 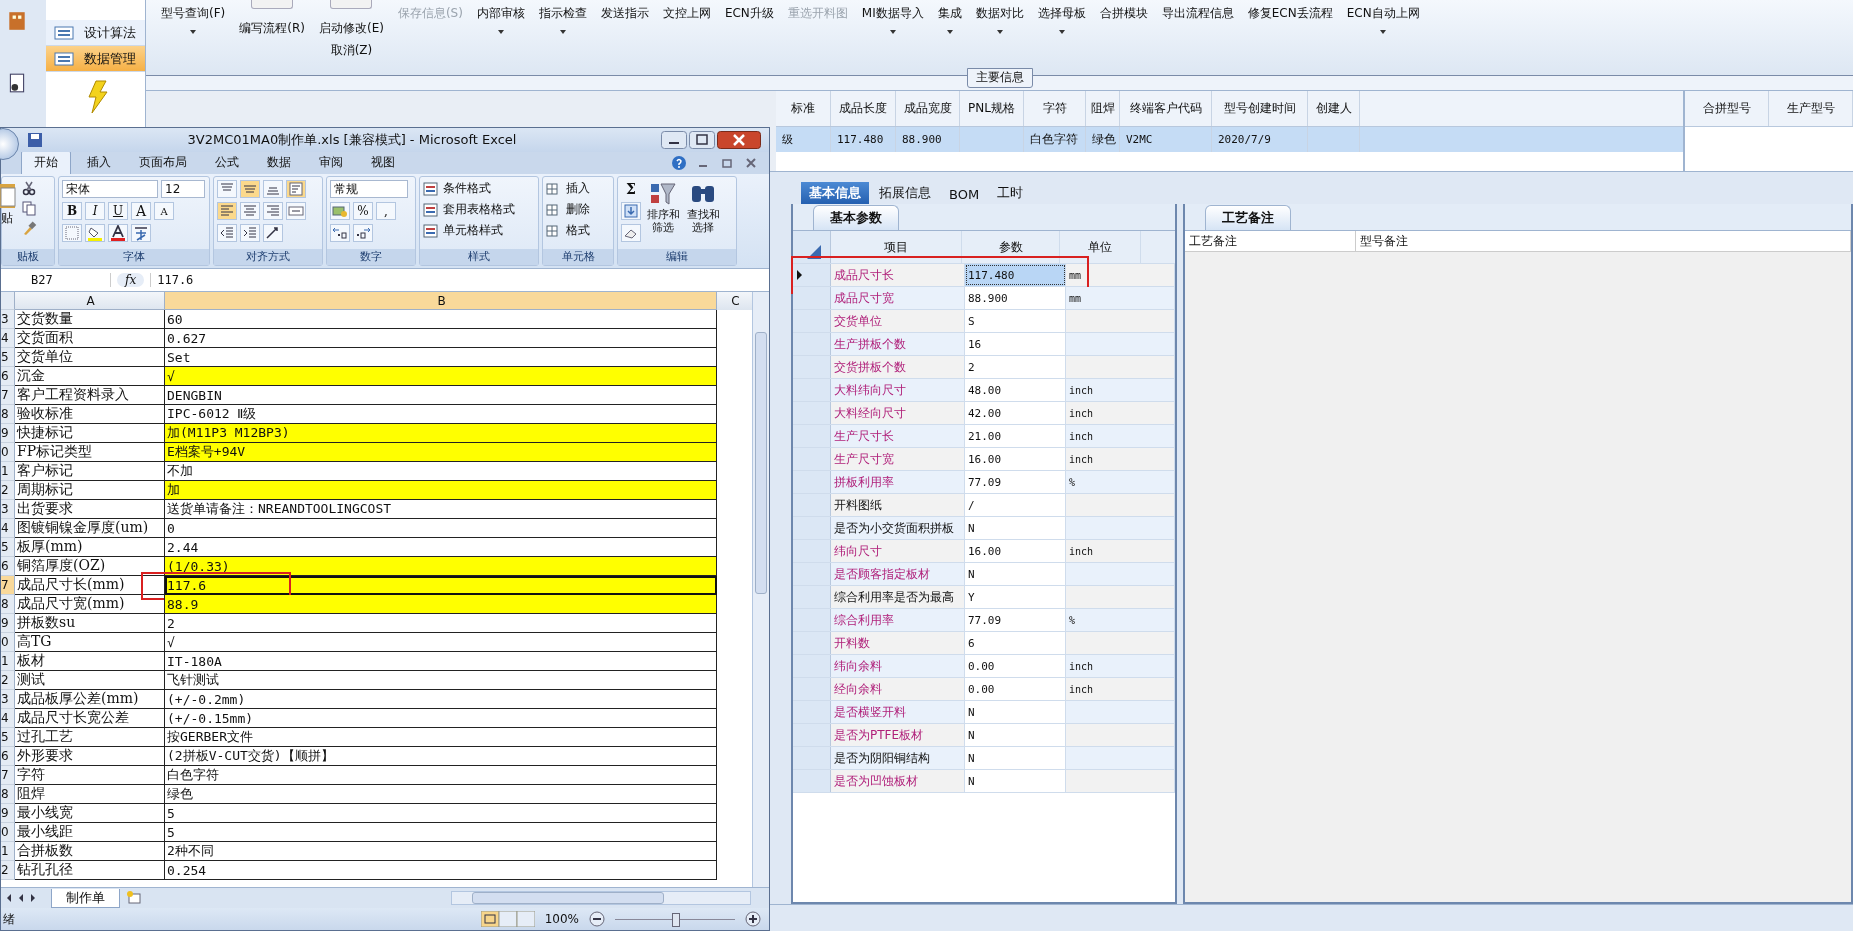 I want to click on find-select-button: 查找和选择, so click(x=703, y=213).